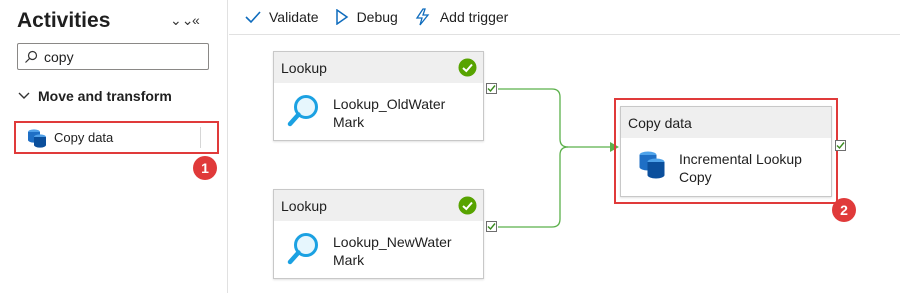 This screenshot has width=900, height=293. I want to click on lookup-new-watermark-node: Lookup Lookup_NewWater Mark, so click(378, 234).